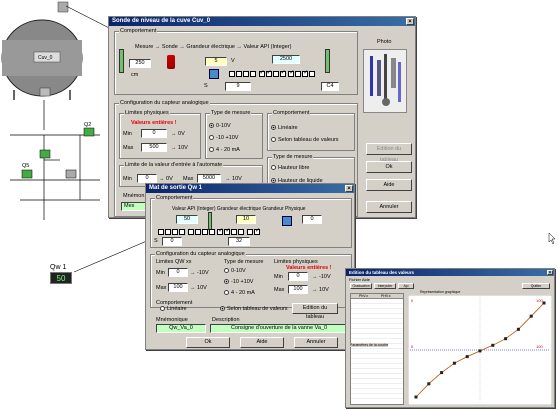 The image size is (558, 410). Describe the element at coordinates (209, 232) in the screenshot. I see `vanne-bit-row` at that location.